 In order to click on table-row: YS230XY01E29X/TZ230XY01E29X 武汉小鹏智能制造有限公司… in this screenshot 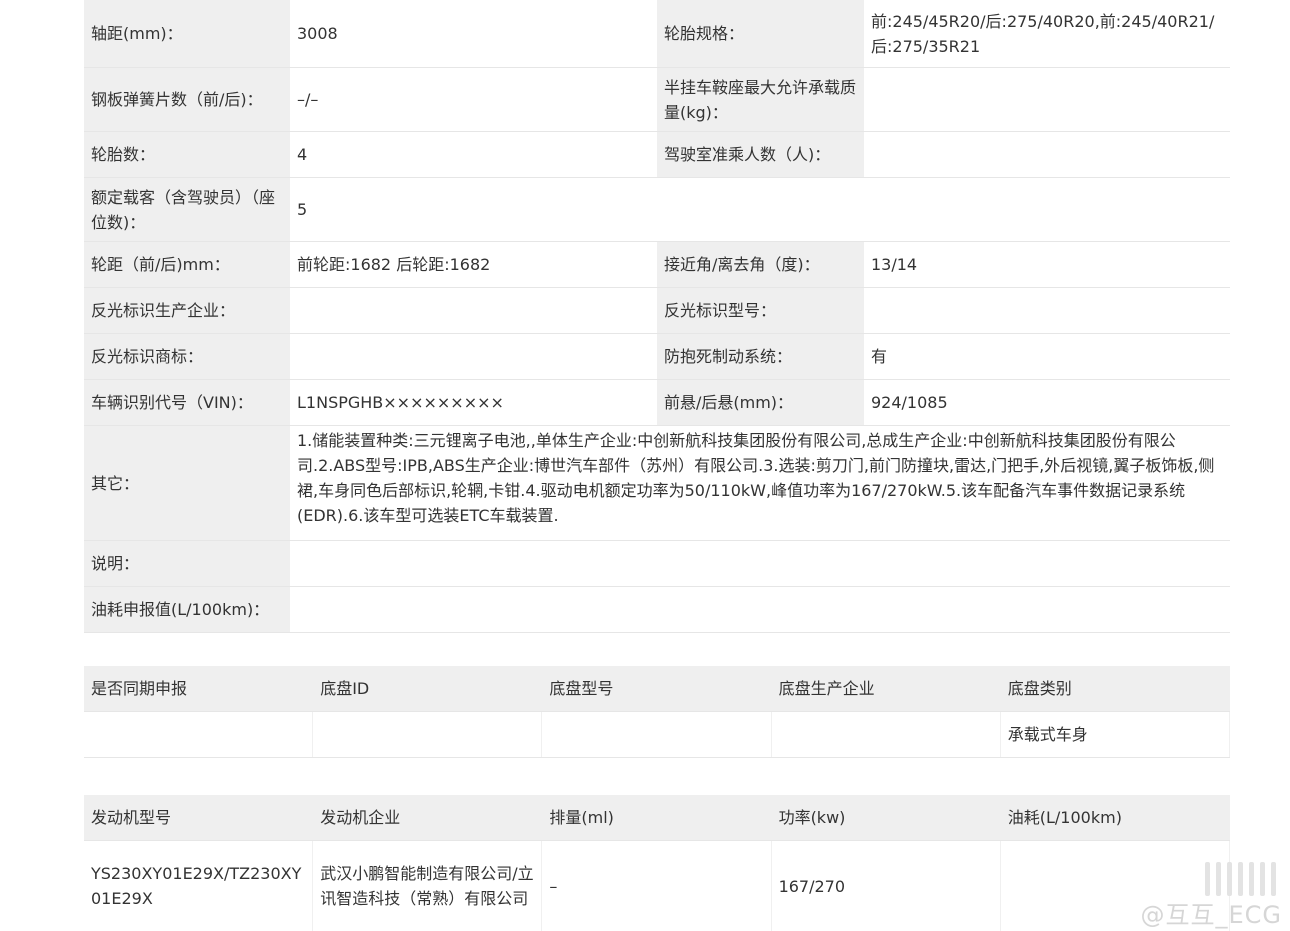, I will do `click(657, 886)`.